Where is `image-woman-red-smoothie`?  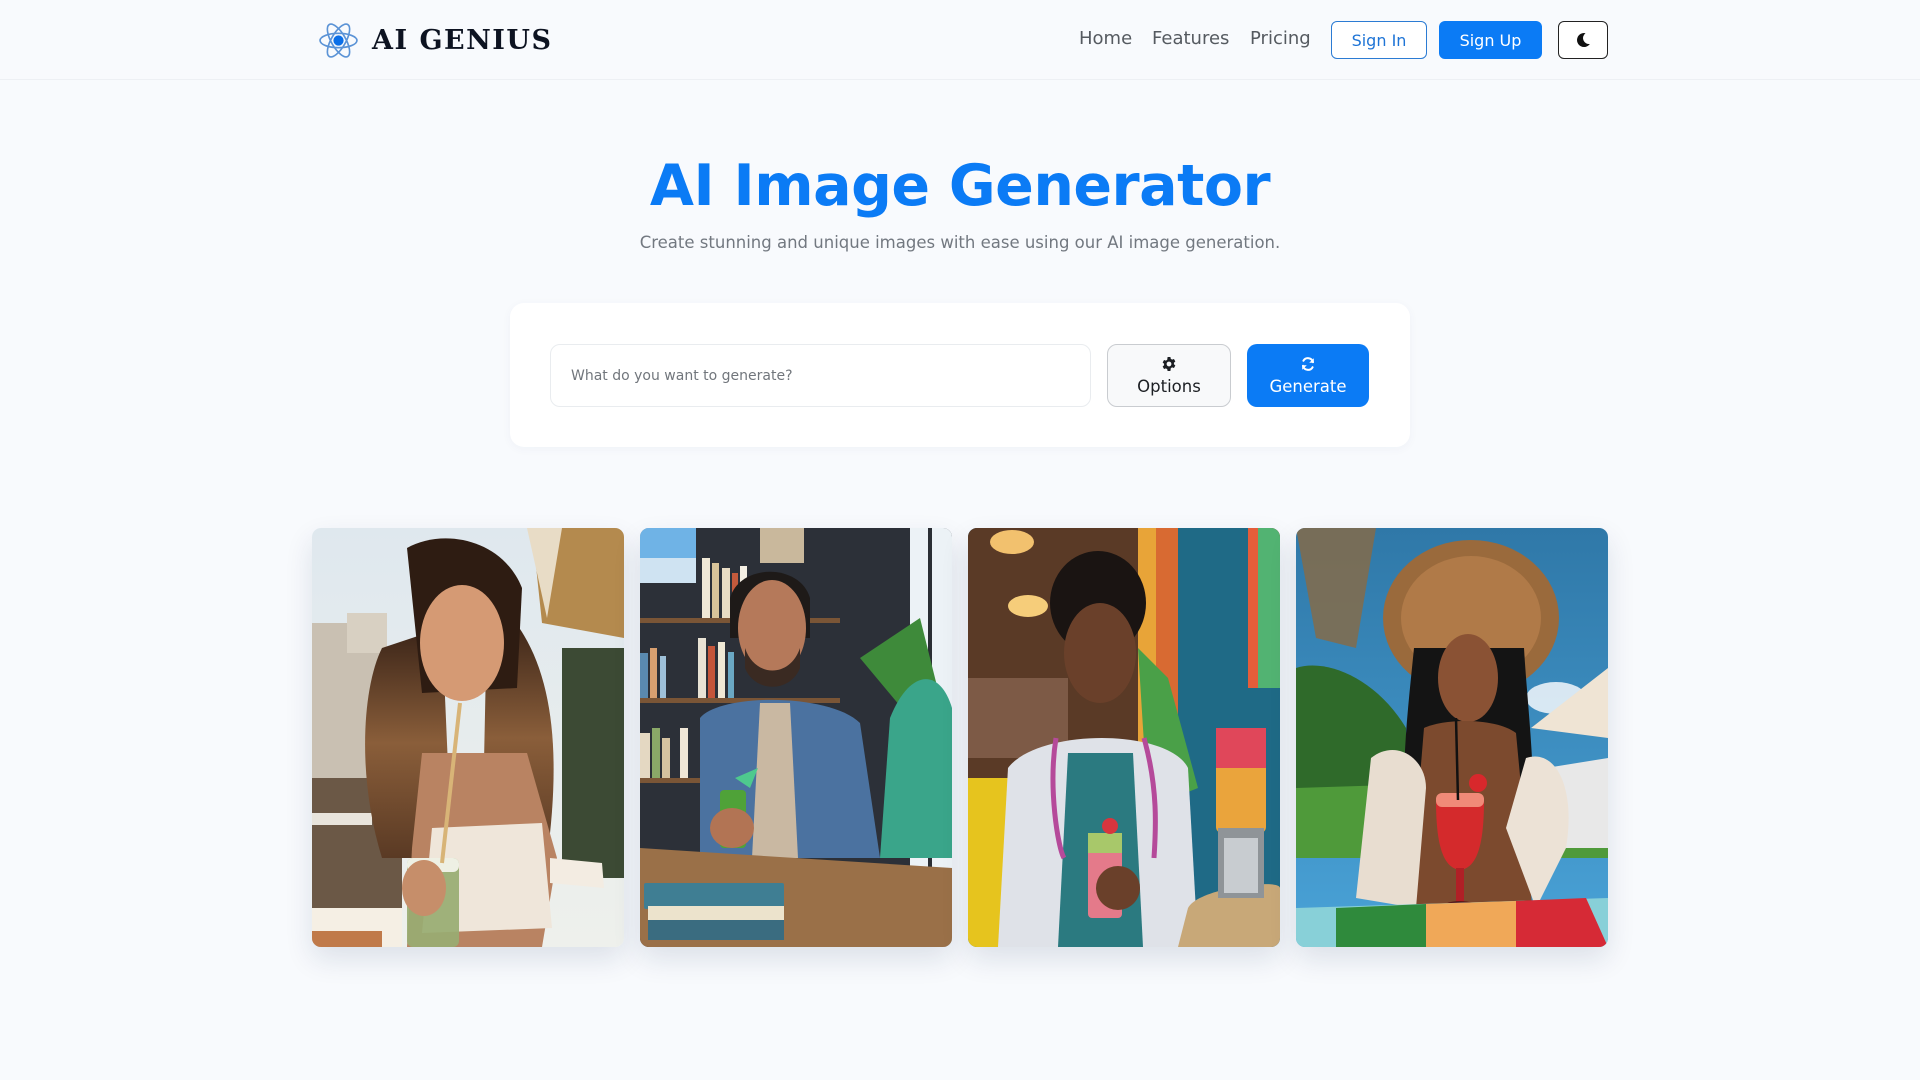 image-woman-red-smoothie is located at coordinates (1452, 737).